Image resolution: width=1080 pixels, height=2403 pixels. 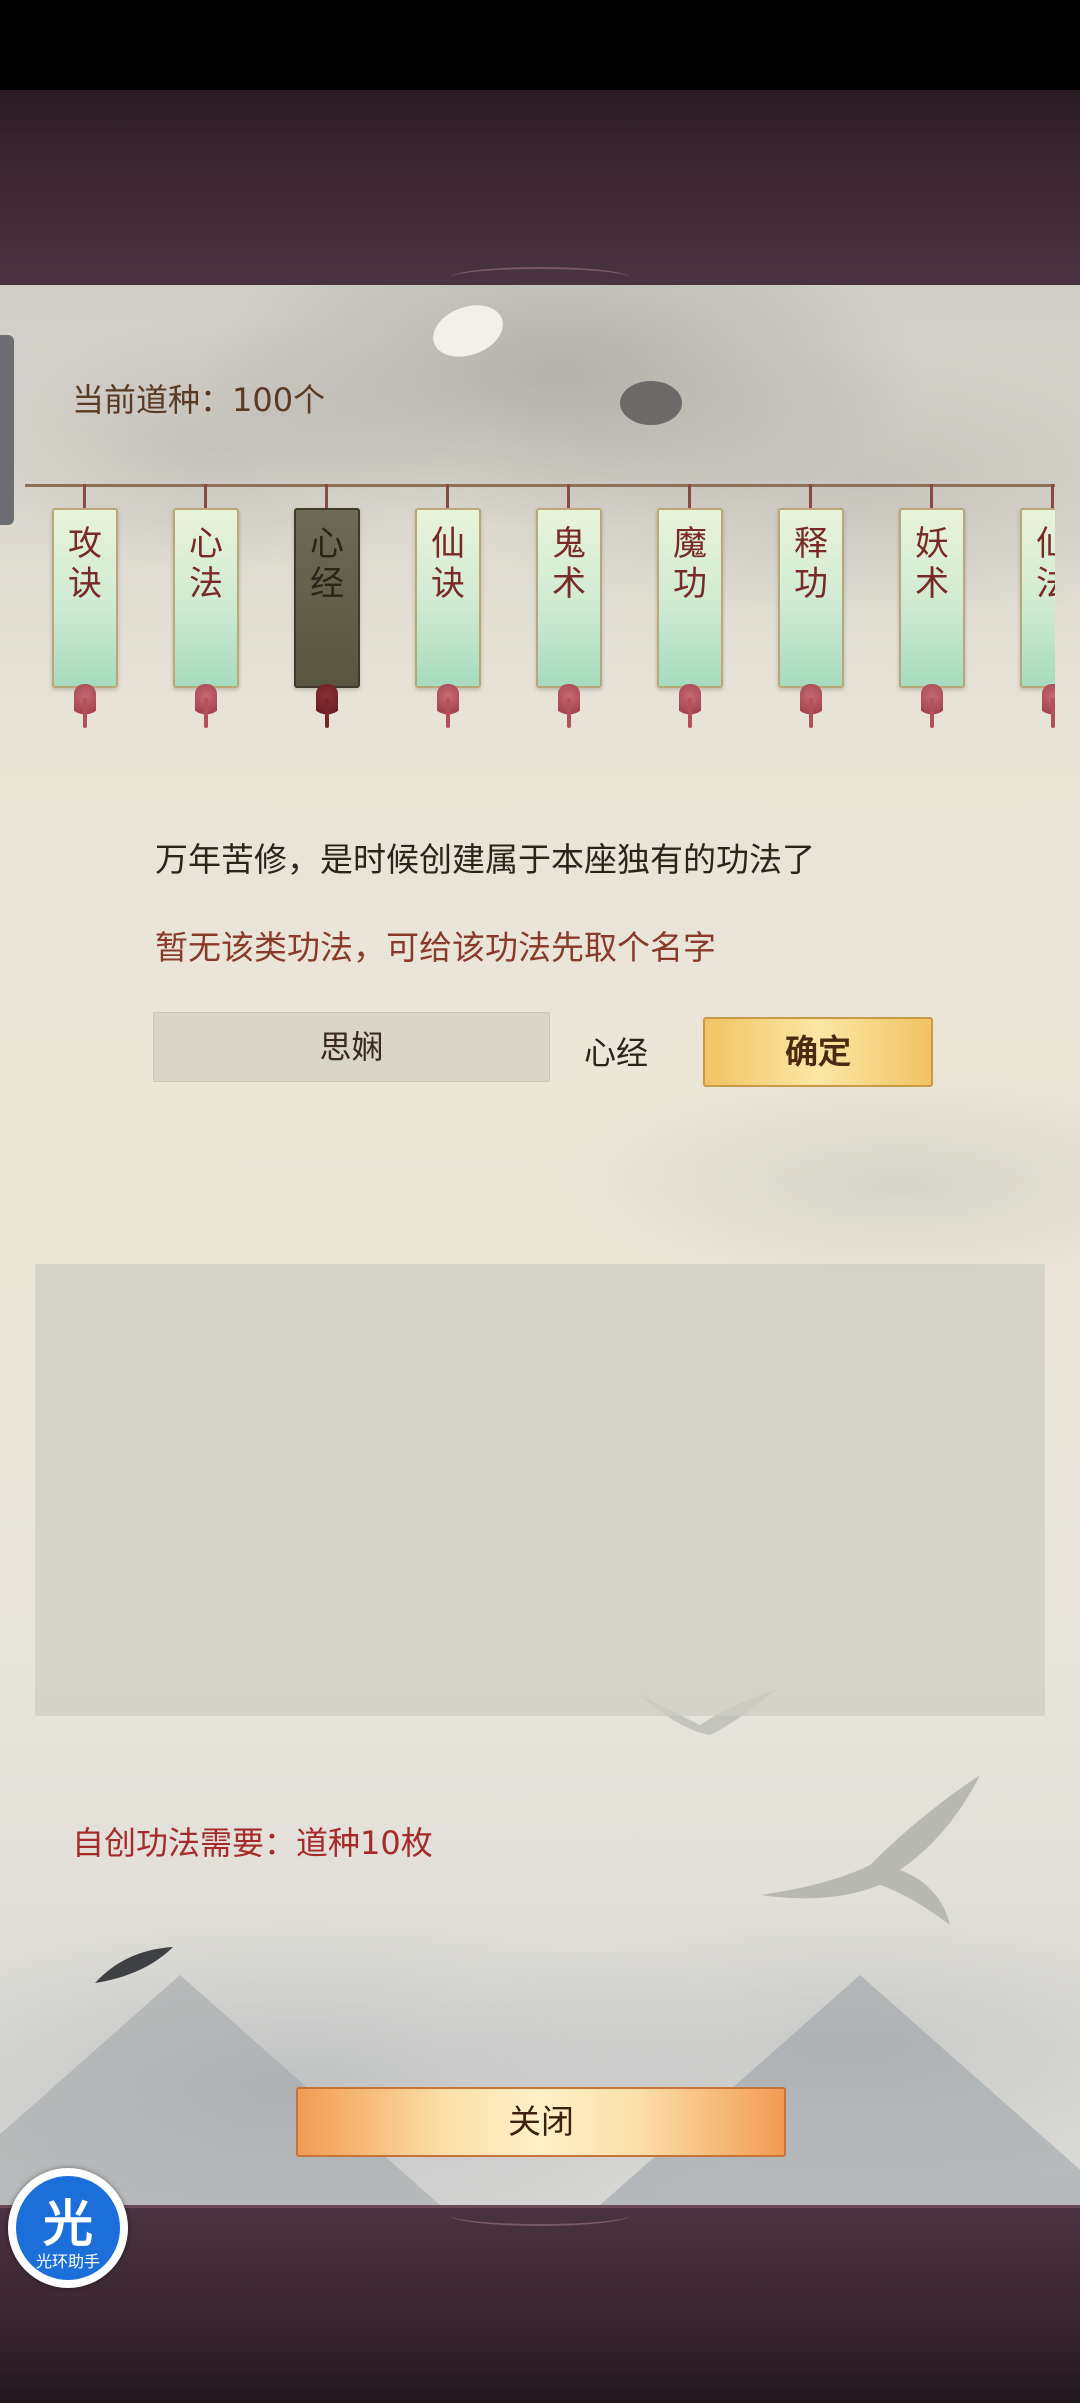 I want to click on tag-label: 鬼术, so click(x=569, y=564).